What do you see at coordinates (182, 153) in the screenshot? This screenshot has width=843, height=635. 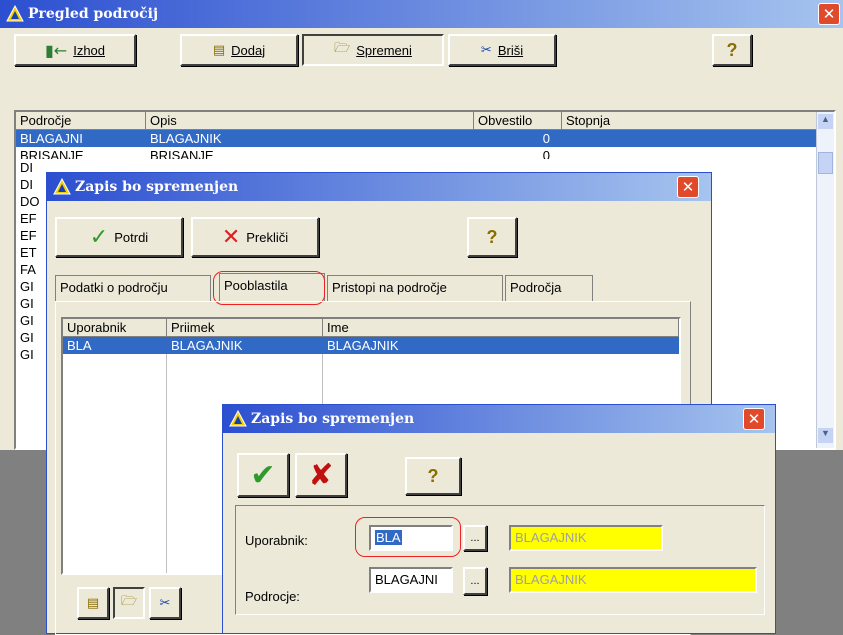 I see `cell-opis: BRISANJE` at bounding box center [182, 153].